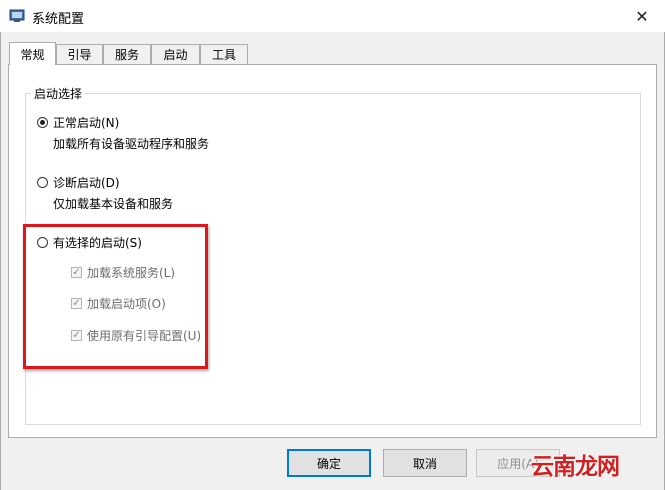 This screenshot has height=490, width=665. What do you see at coordinates (575, 467) in the screenshot?
I see `site-watermark: 云南龙网` at bounding box center [575, 467].